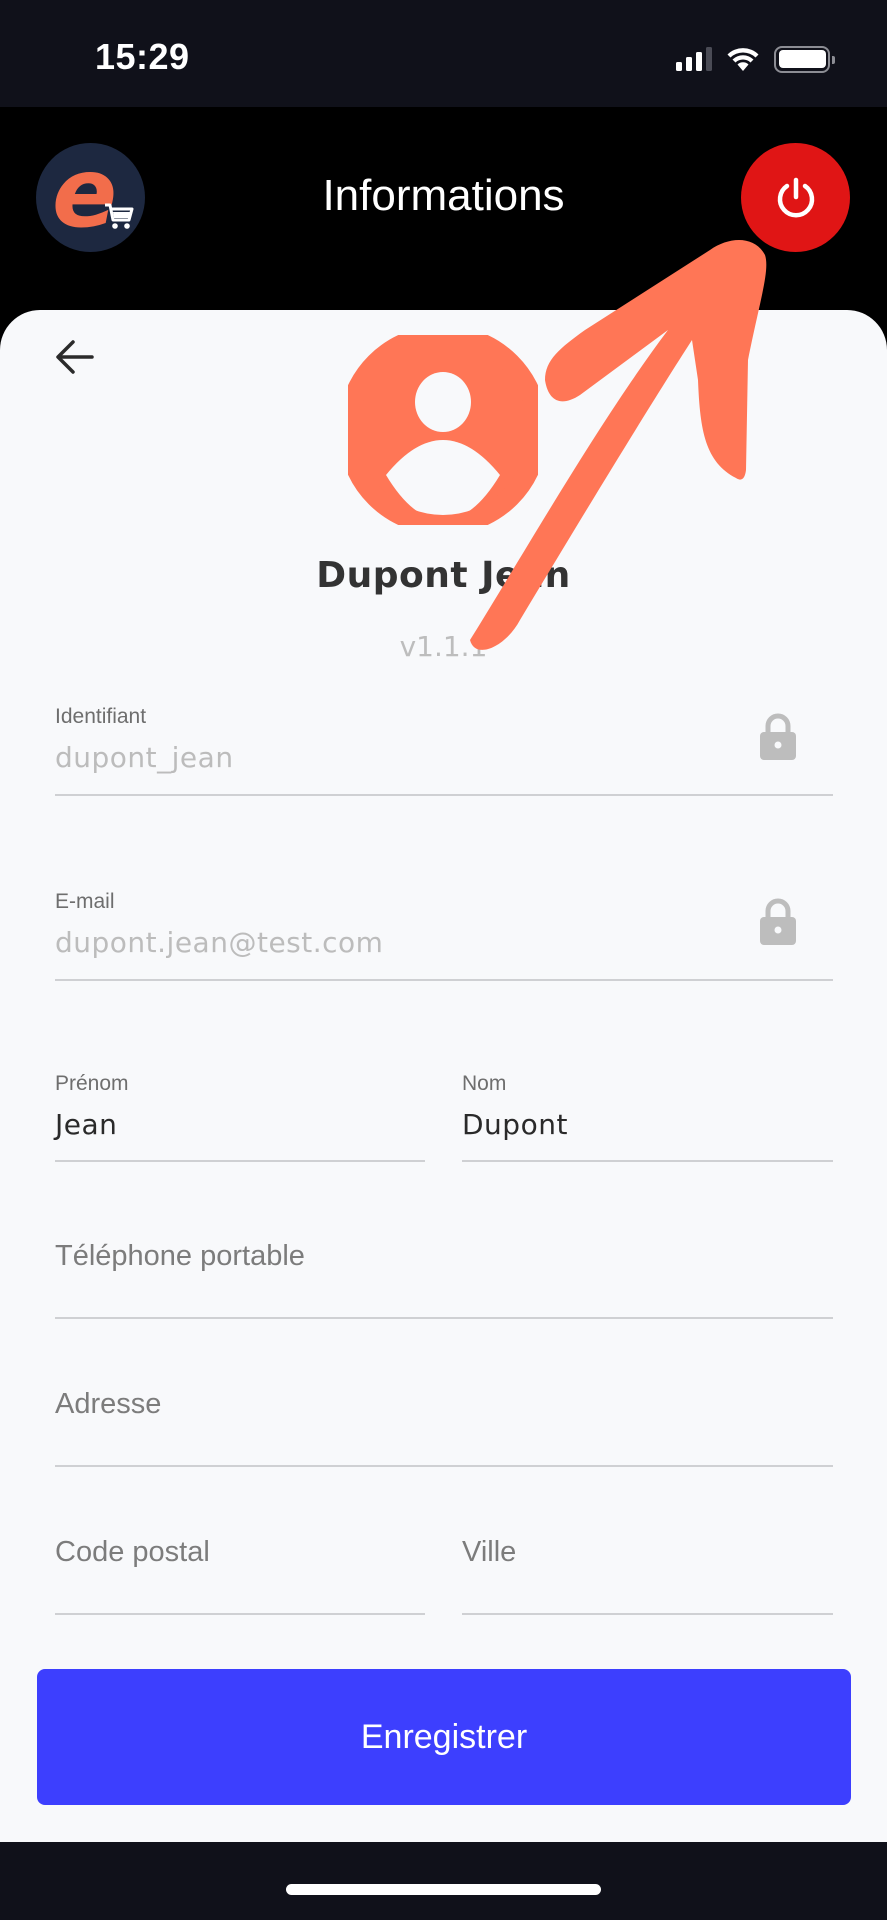 The width and height of the screenshot is (887, 1920). I want to click on cellular-signal-icon, so click(694, 59).